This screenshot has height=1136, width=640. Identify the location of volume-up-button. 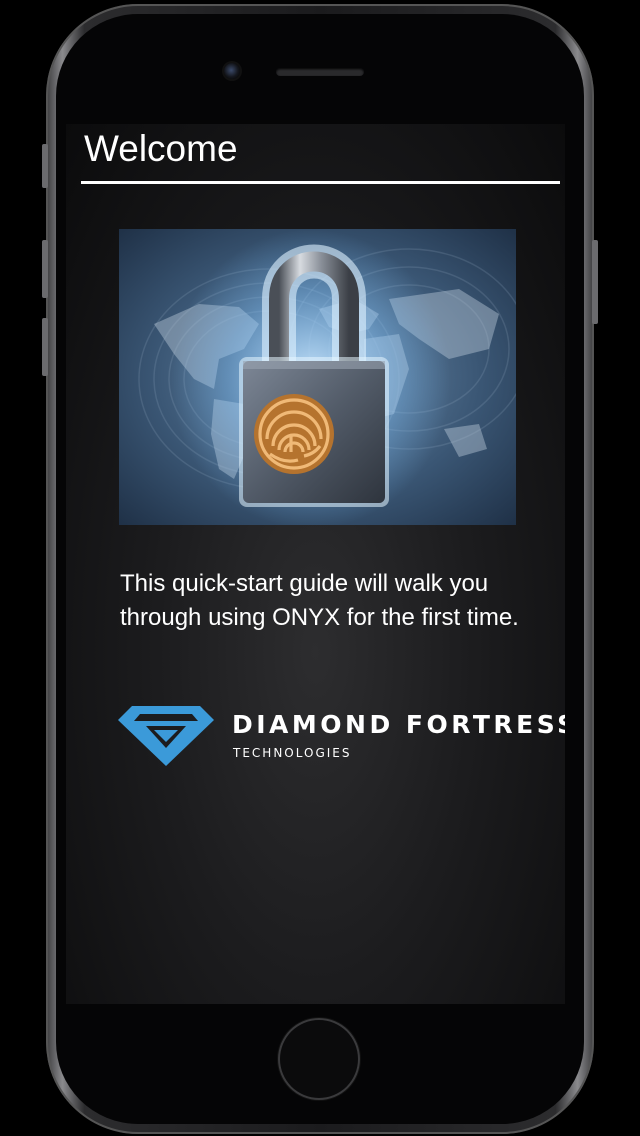
(45, 269).